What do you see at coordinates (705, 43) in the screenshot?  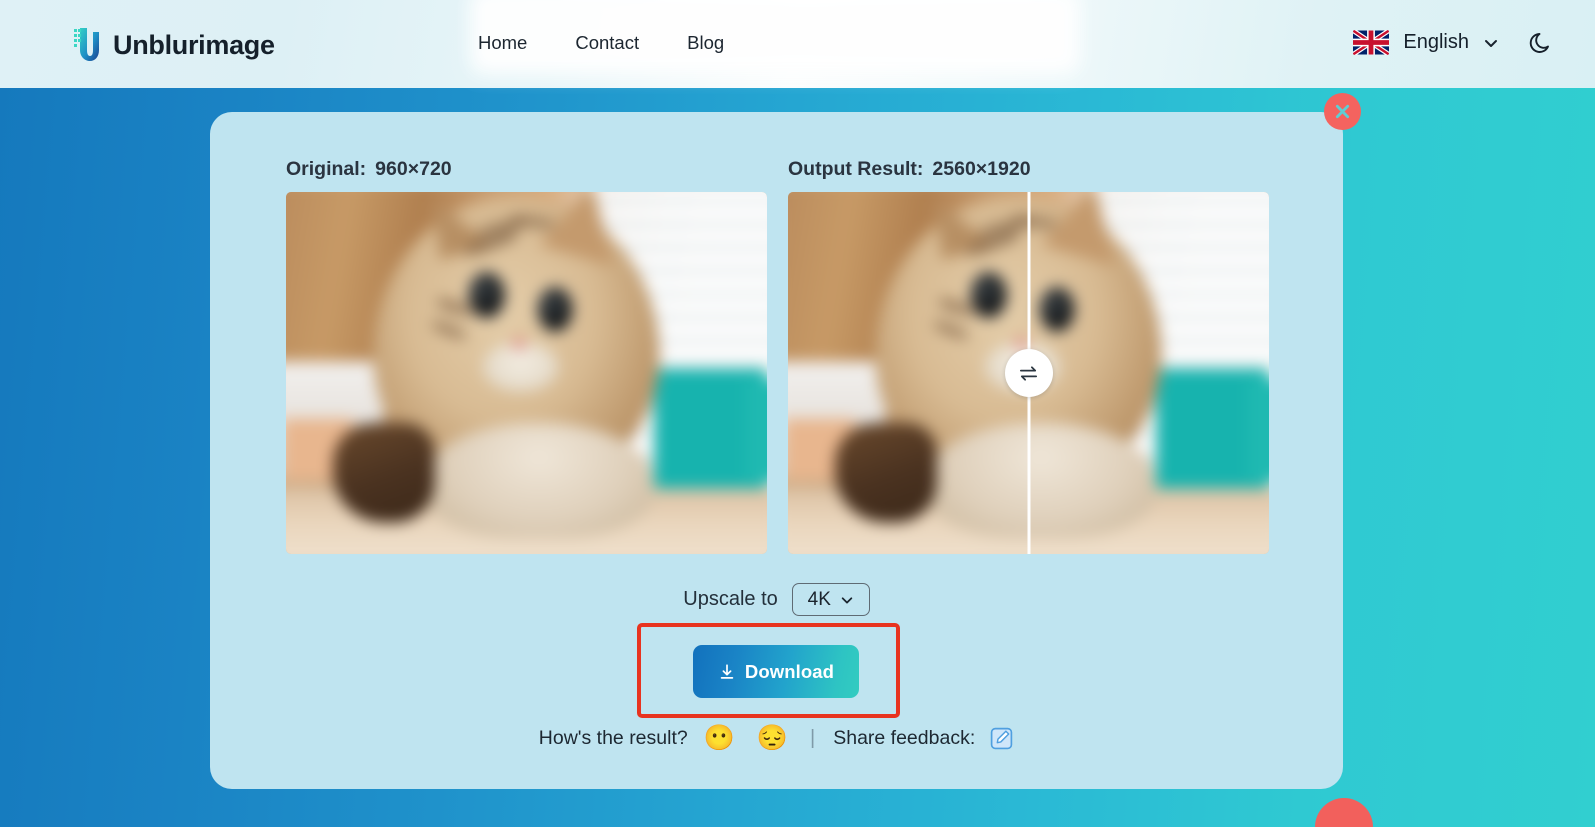 I see `nav-blog: Blog` at bounding box center [705, 43].